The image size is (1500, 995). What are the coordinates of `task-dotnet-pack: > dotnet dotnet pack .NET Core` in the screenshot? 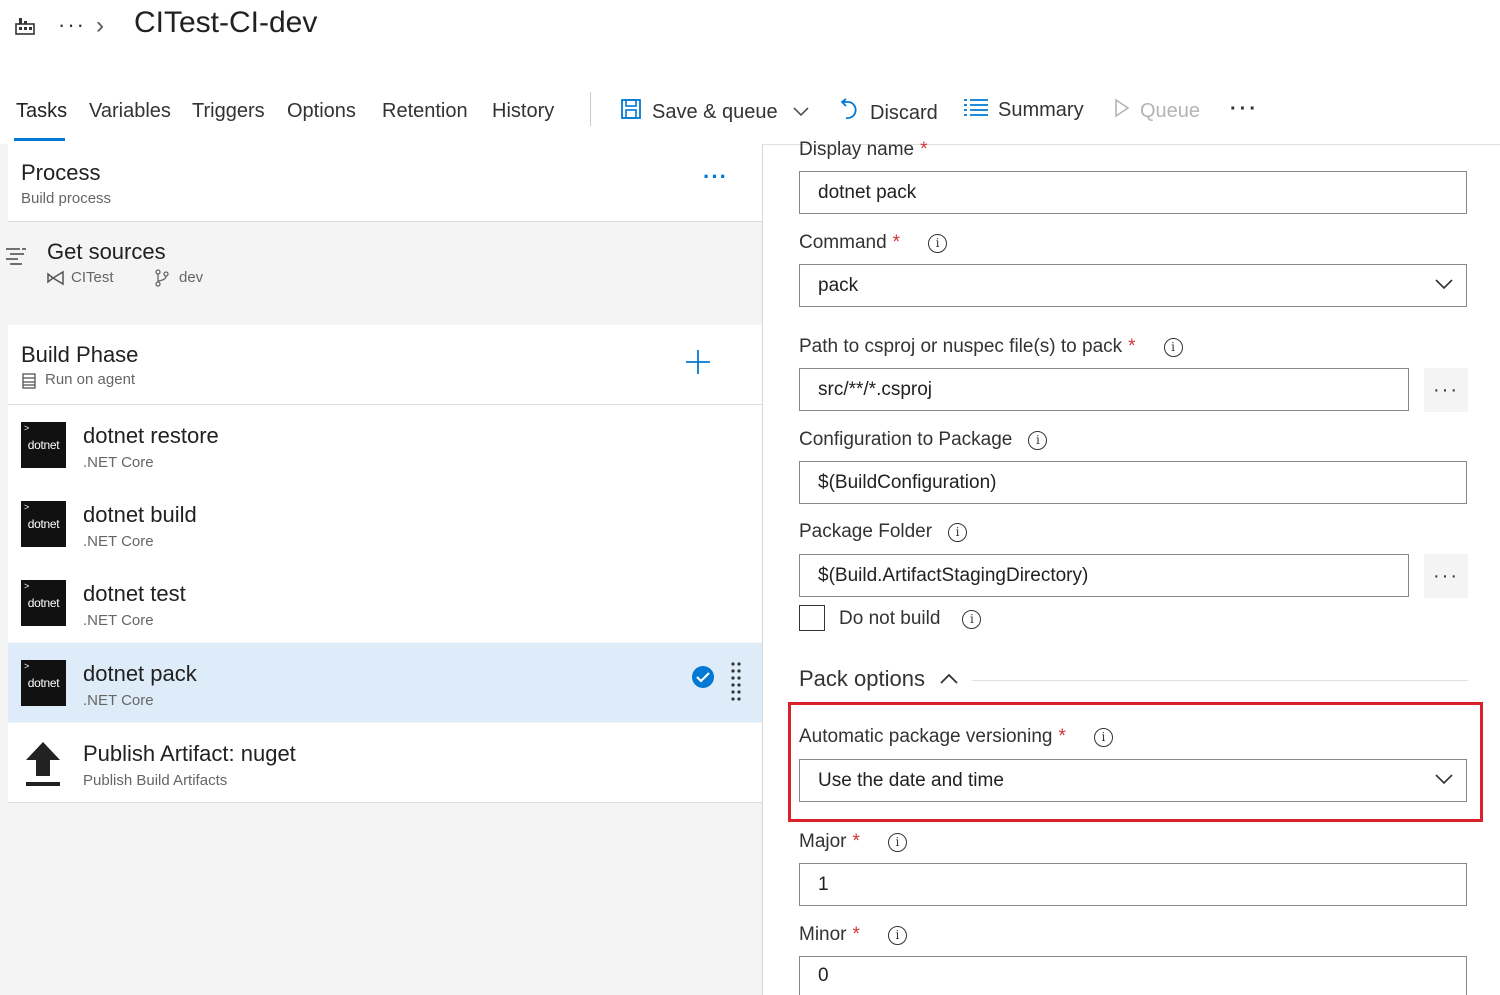 It's located at (385, 682).